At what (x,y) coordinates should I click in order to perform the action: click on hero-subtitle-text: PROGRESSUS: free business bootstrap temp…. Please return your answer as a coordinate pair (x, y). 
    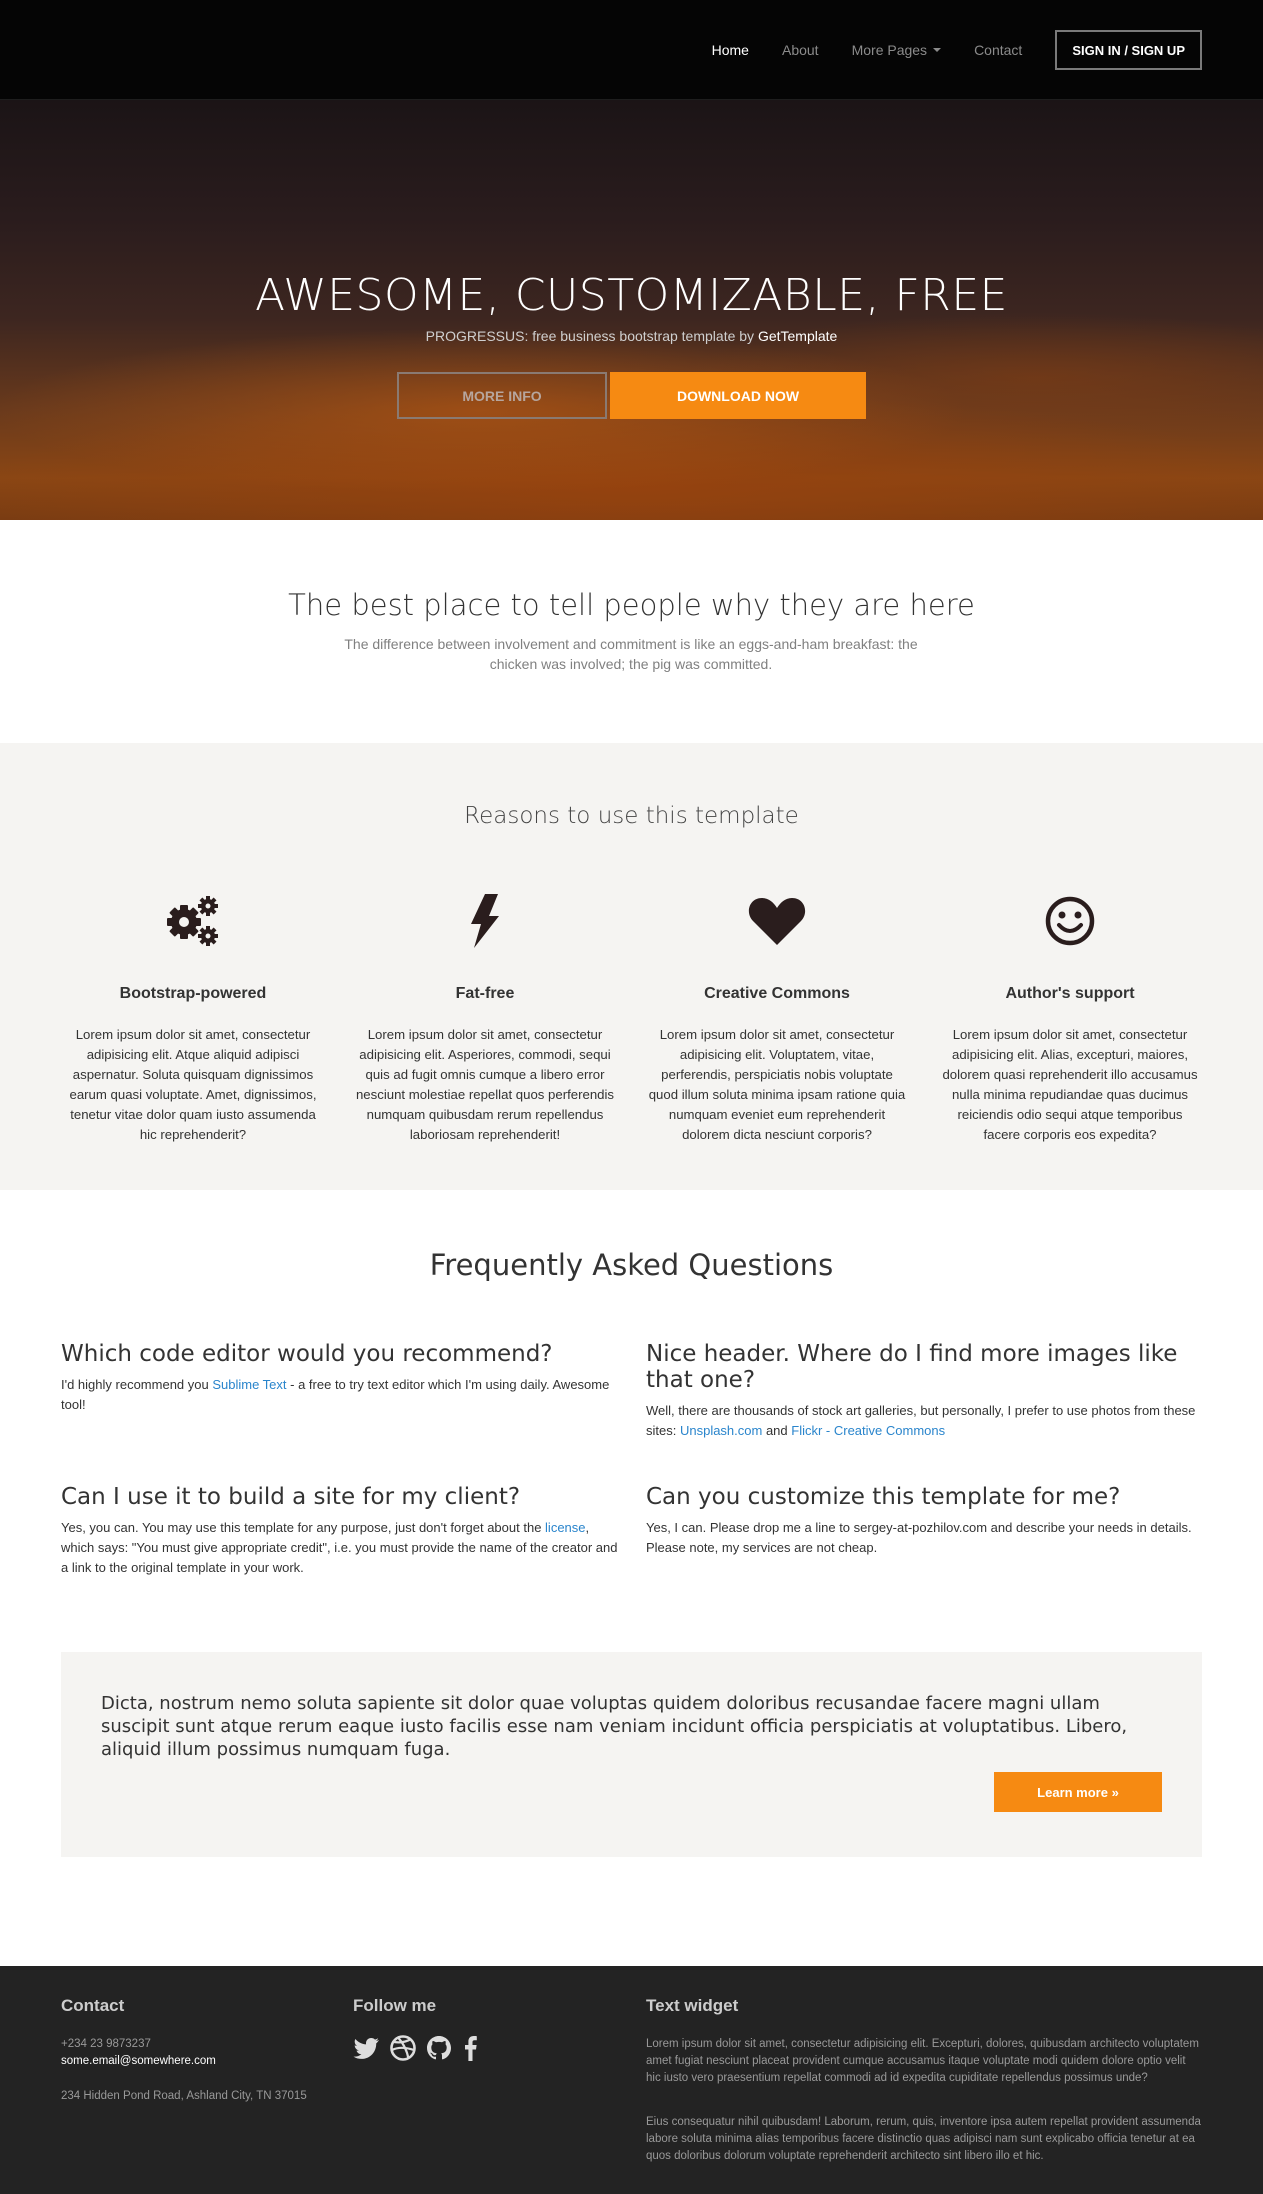
    Looking at the image, I should click on (590, 336).